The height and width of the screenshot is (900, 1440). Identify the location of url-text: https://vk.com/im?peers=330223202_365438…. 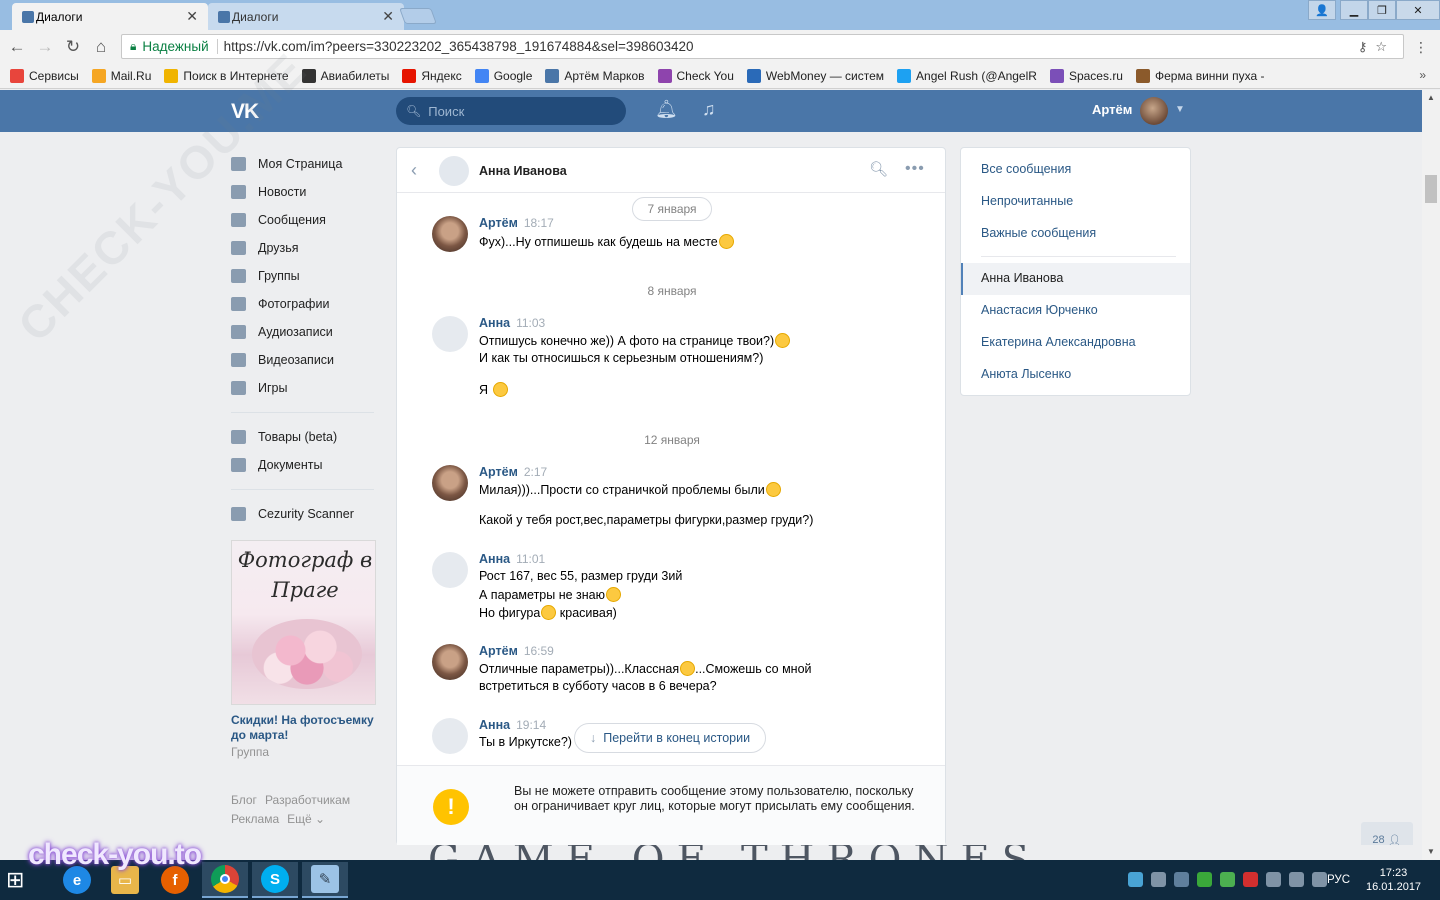
(459, 46).